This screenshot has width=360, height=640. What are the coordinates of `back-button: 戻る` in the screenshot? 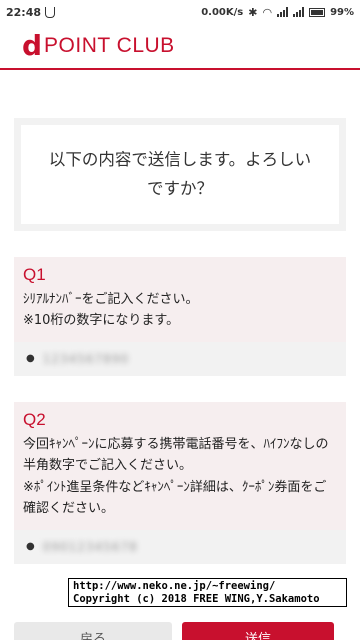 It's located at (93, 631).